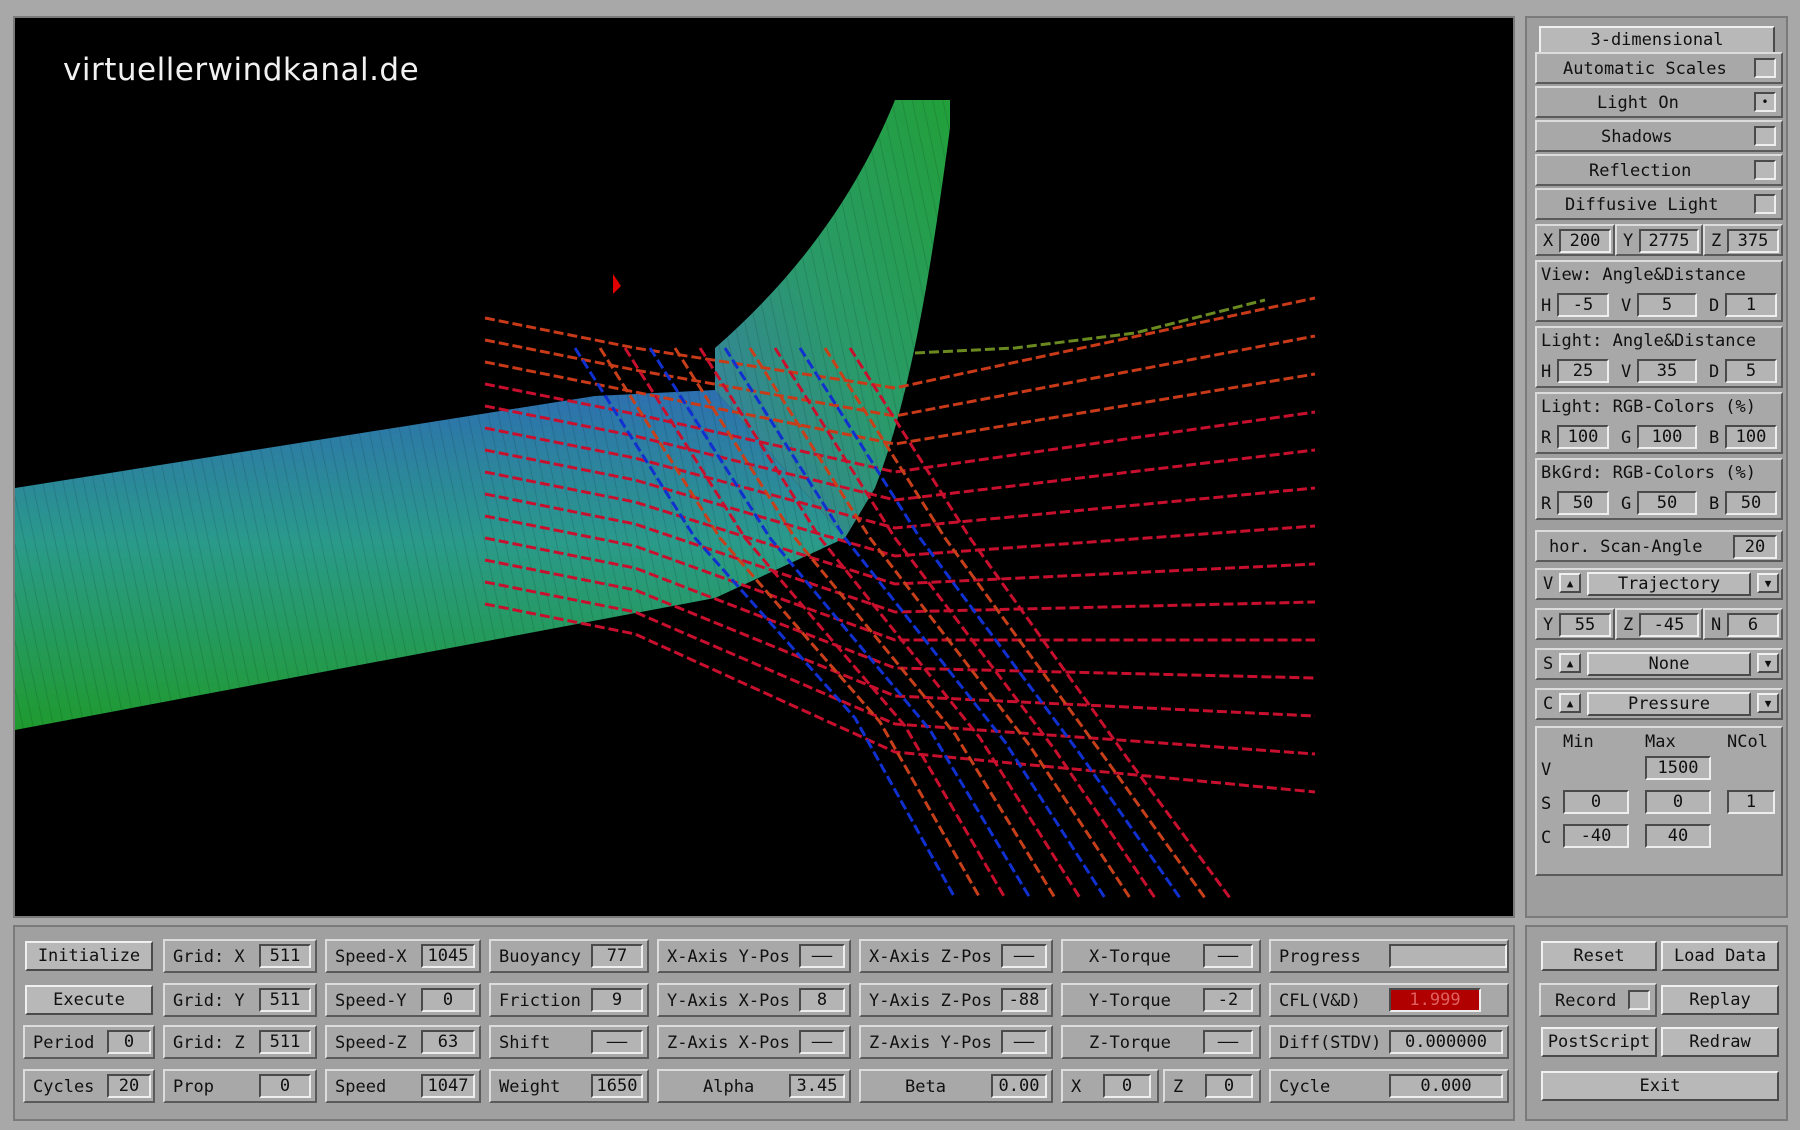  What do you see at coordinates (1024, 956) in the screenshot?
I see `x-axis-z-pos-value: ——` at bounding box center [1024, 956].